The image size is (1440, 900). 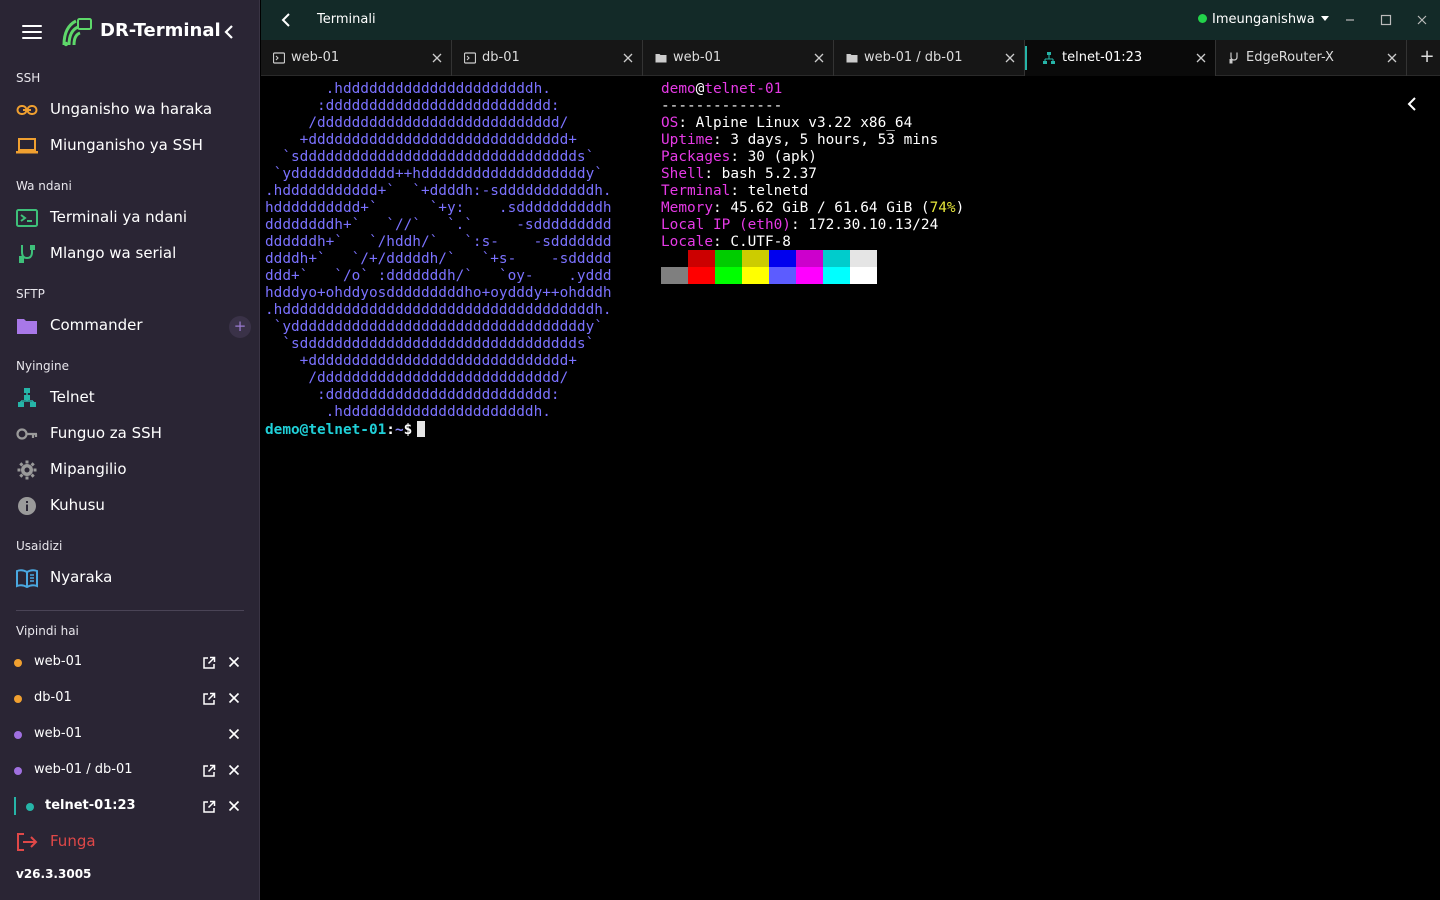 What do you see at coordinates (27, 254) in the screenshot?
I see `serial-port-icon` at bounding box center [27, 254].